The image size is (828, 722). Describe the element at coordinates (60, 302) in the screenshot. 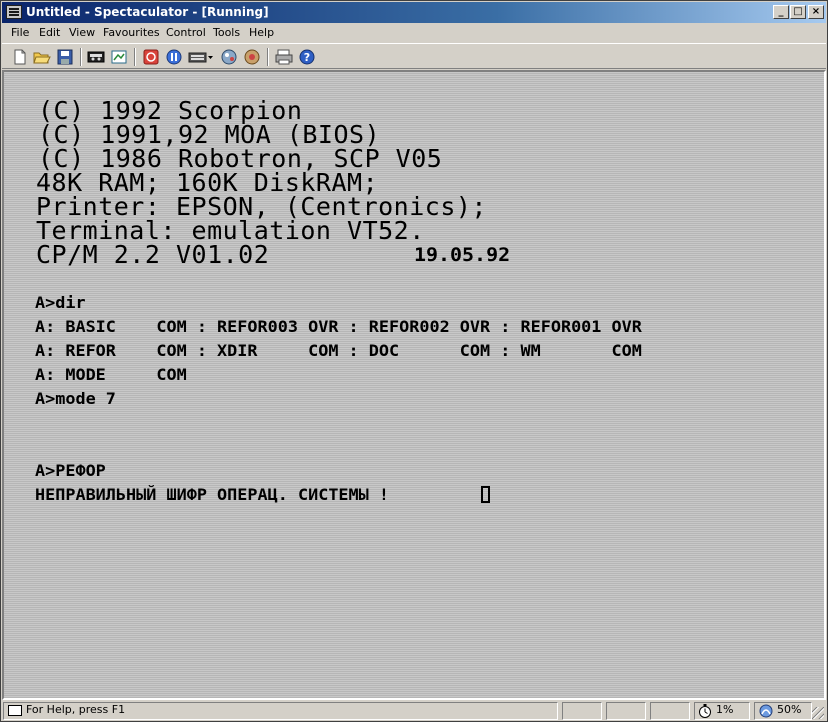

I see `console-line: A>dir` at that location.